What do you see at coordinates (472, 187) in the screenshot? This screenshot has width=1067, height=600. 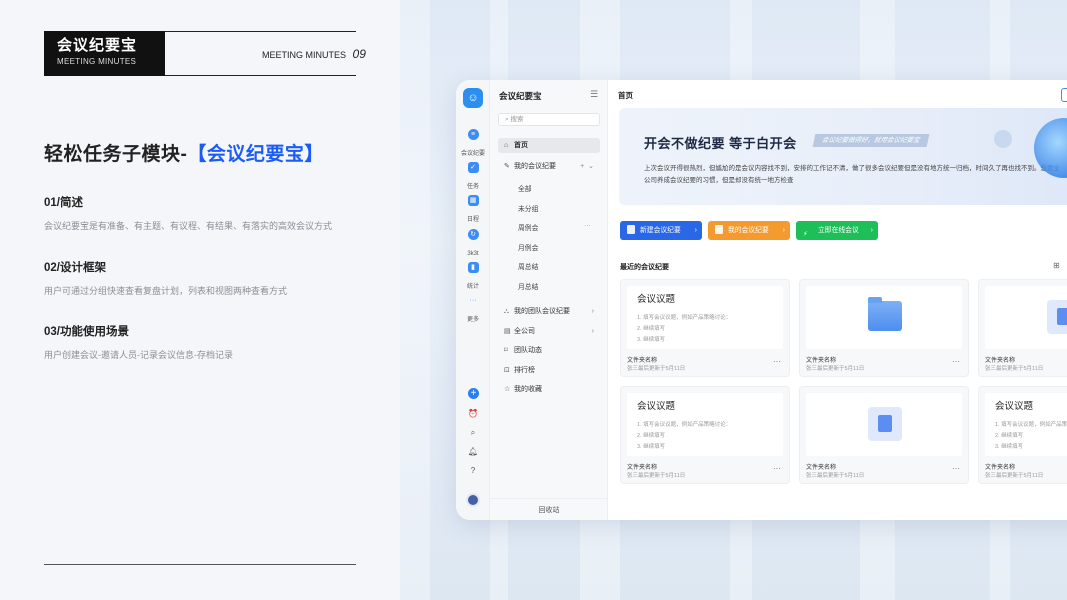 I see `rail-label: 任务` at bounding box center [472, 187].